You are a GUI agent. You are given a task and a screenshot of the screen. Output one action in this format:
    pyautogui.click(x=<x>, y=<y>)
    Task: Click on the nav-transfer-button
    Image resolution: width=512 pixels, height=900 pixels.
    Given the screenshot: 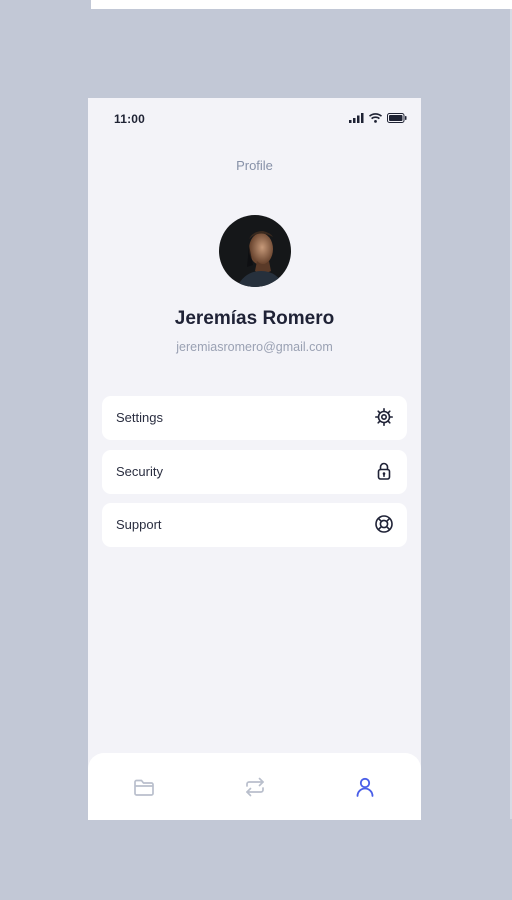 What is the action you would take?
    pyautogui.click(x=255, y=787)
    